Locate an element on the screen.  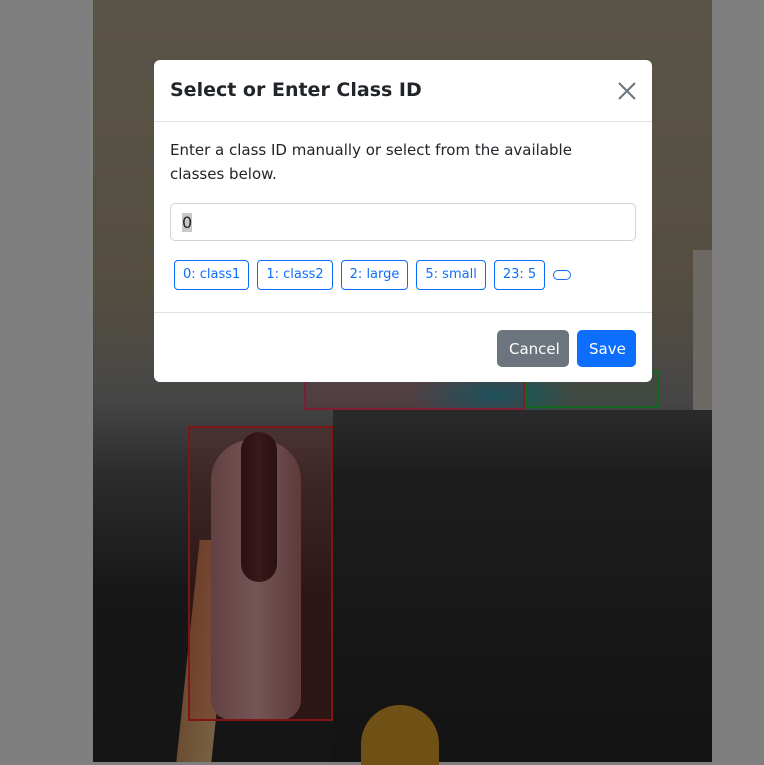
save-button: Save is located at coordinates (606, 348).